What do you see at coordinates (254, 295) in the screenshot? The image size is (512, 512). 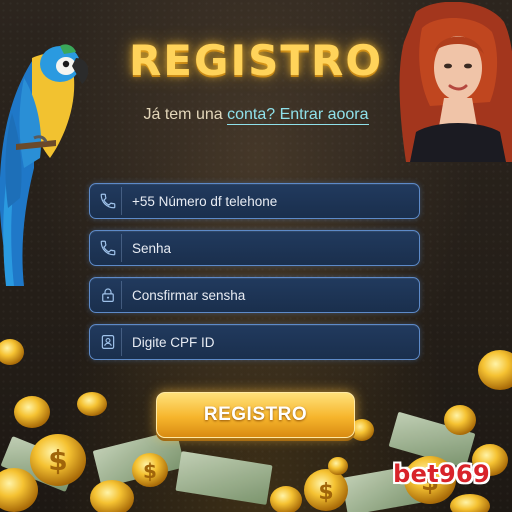 I see `confirm-password-field: Consfirmar sensha` at bounding box center [254, 295].